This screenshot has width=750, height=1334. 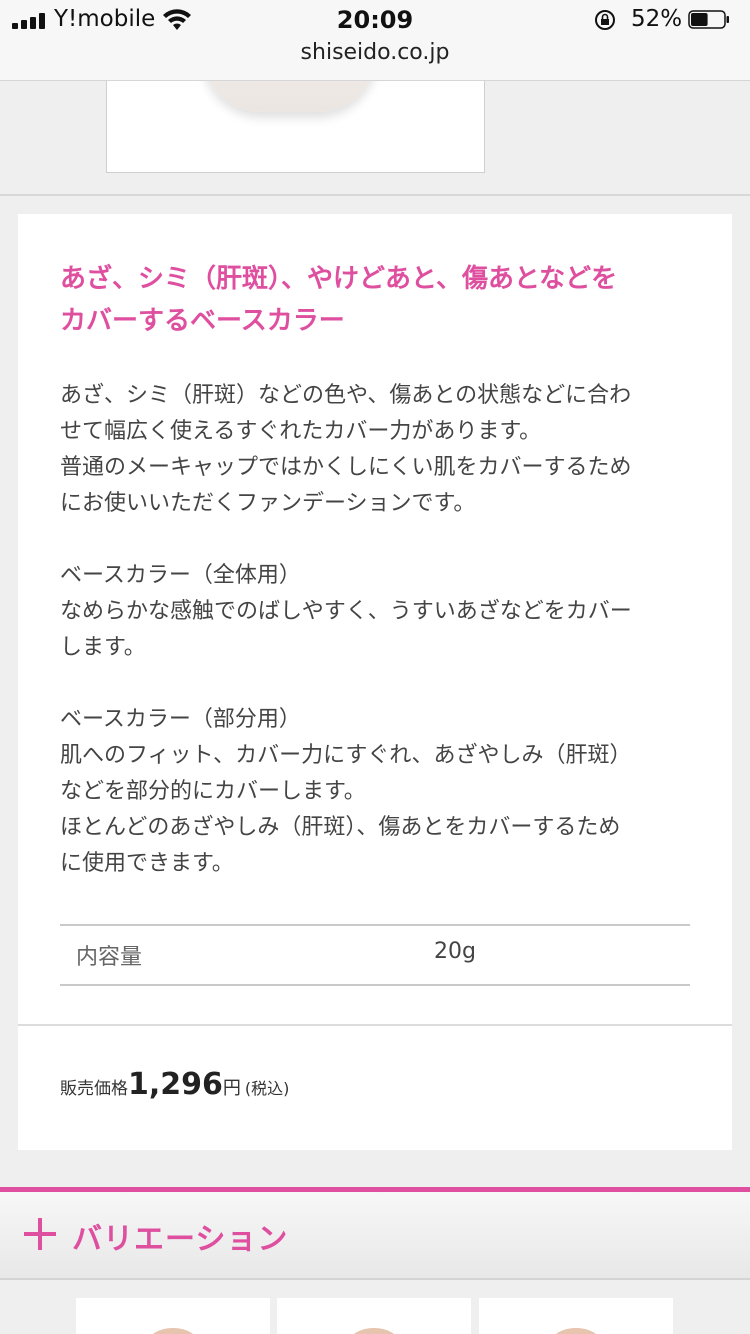 I want to click on browser-top-bar: Y!mobile 20:09 52% shiseido.co.jp, so click(x=375, y=40).